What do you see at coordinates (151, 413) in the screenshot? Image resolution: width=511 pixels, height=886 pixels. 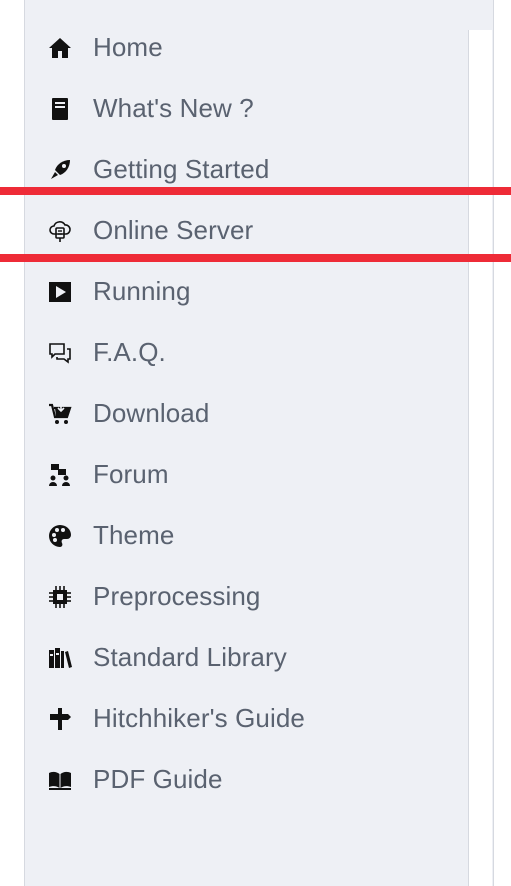 I see `sidebar-item-label: Download` at bounding box center [151, 413].